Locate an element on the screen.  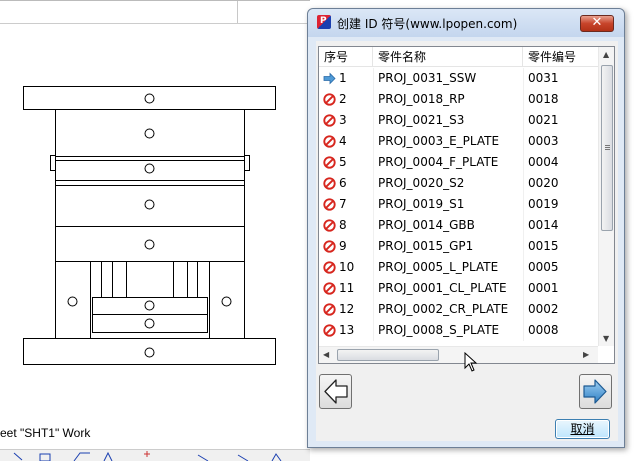
vertical-scroll-thumb is located at coordinates (607, 148).